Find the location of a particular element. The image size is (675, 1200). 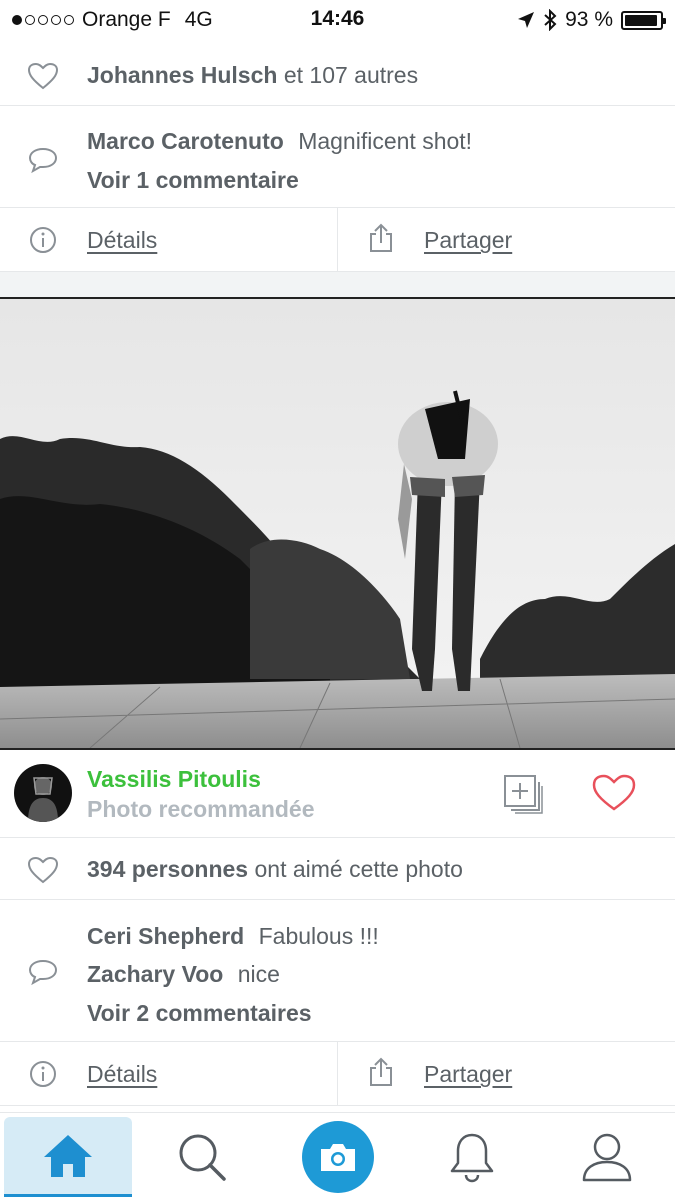

post1-likes-text: Johannes Hulsch et 107 autres is located at coordinates (252, 75).